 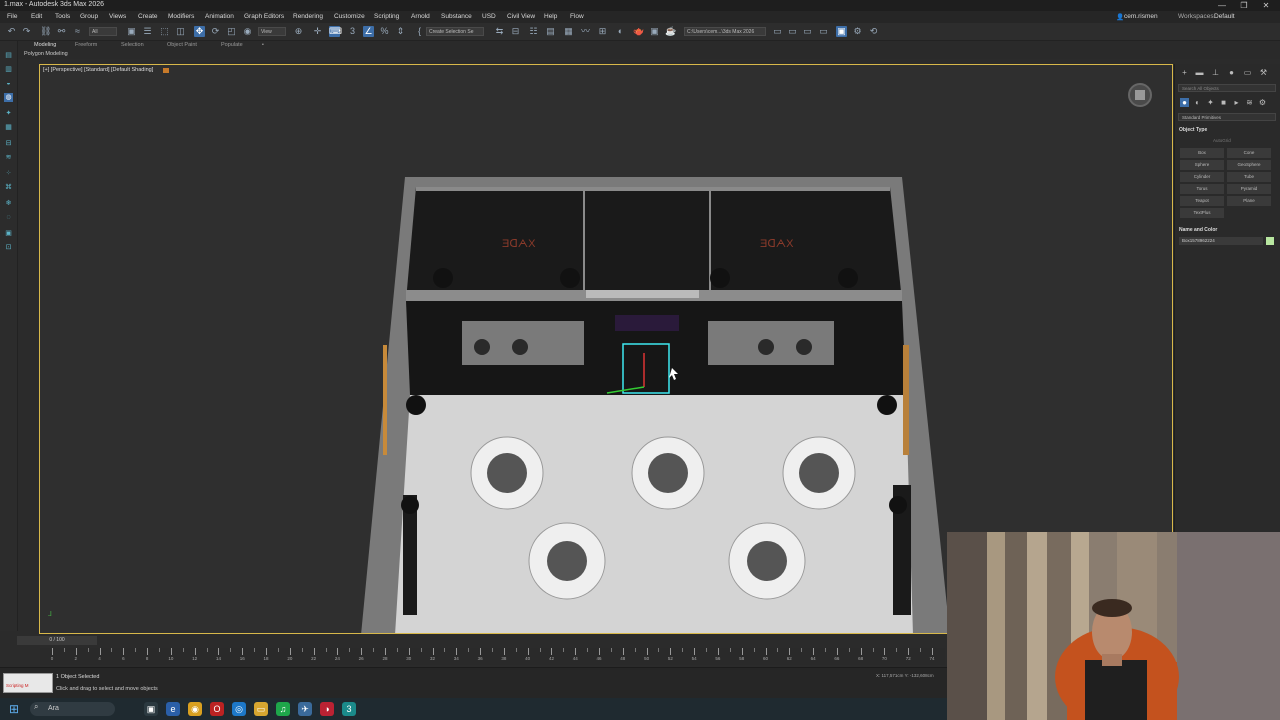 What do you see at coordinates (499, 31) in the screenshot?
I see `mirror-icon: ⇆` at bounding box center [499, 31].